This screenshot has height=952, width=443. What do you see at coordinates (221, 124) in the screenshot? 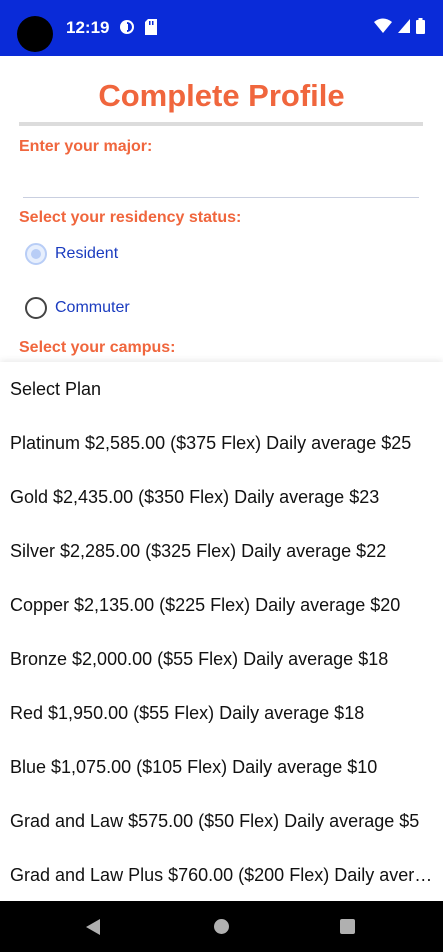
I see `title-divider` at bounding box center [221, 124].